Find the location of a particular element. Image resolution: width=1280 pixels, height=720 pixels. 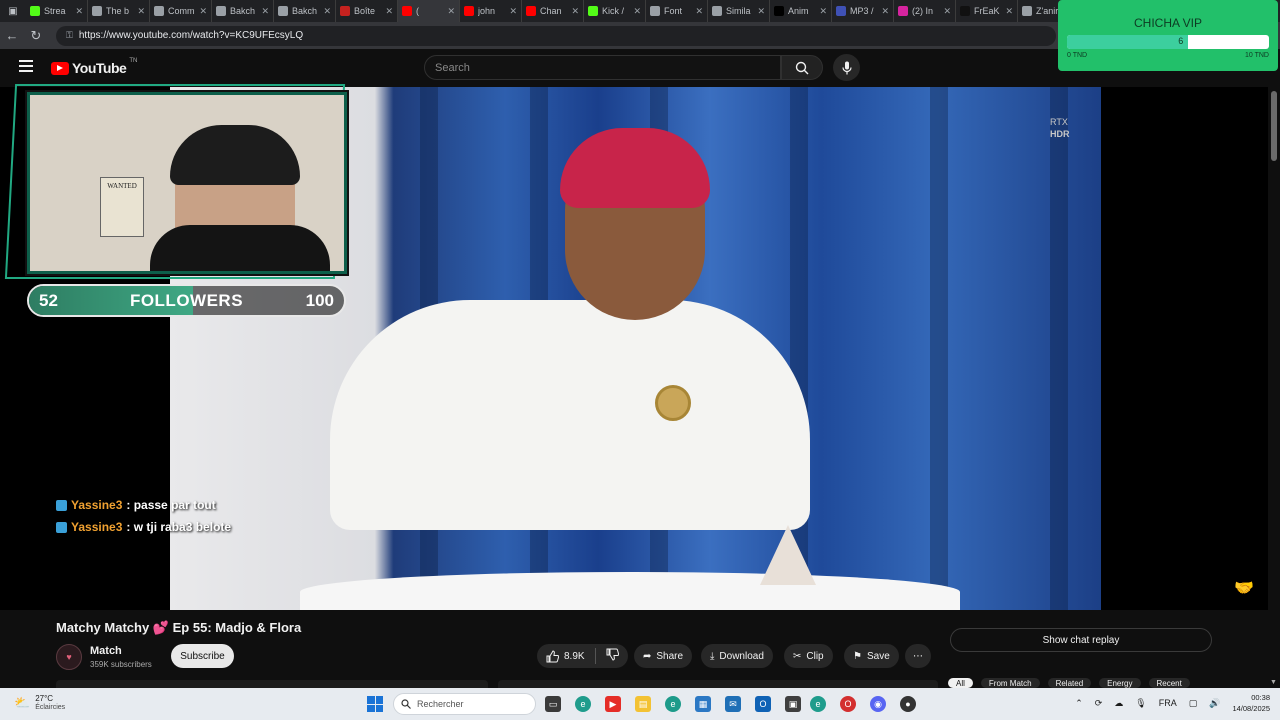

taskbar-search: Rechercher is located at coordinates (464, 704).